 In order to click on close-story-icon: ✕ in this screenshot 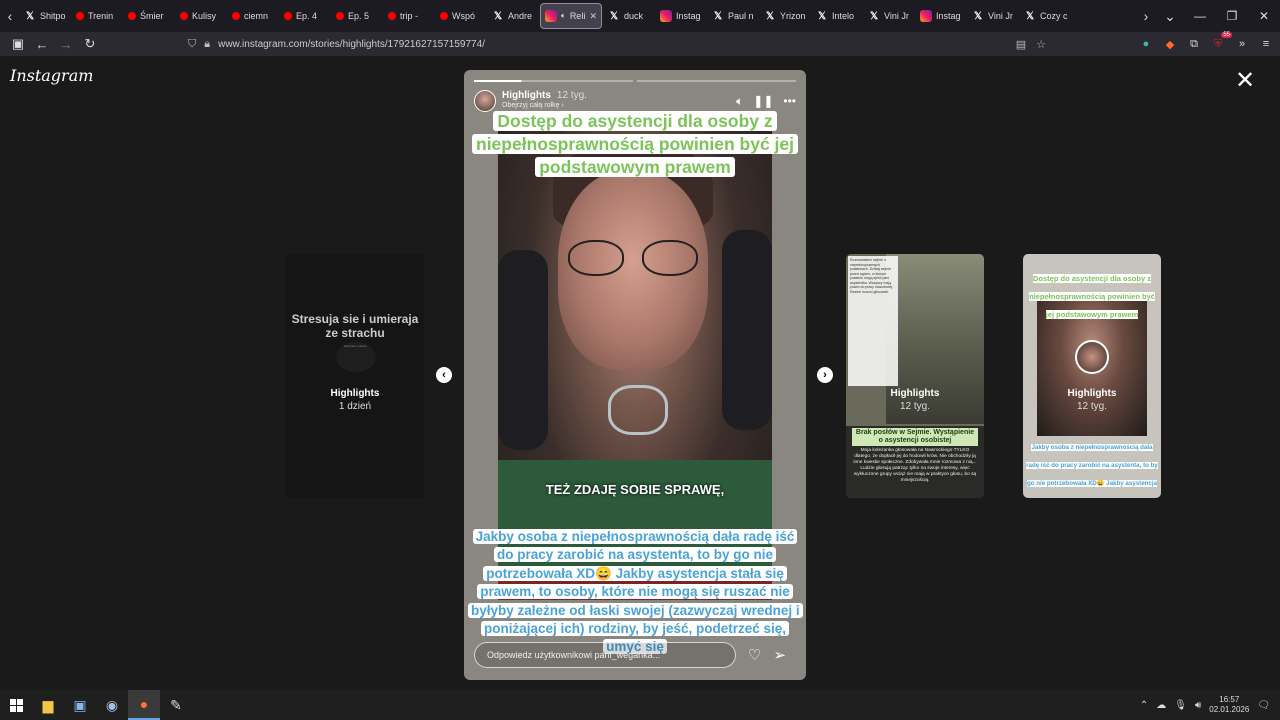, I will do `click(1245, 81)`.